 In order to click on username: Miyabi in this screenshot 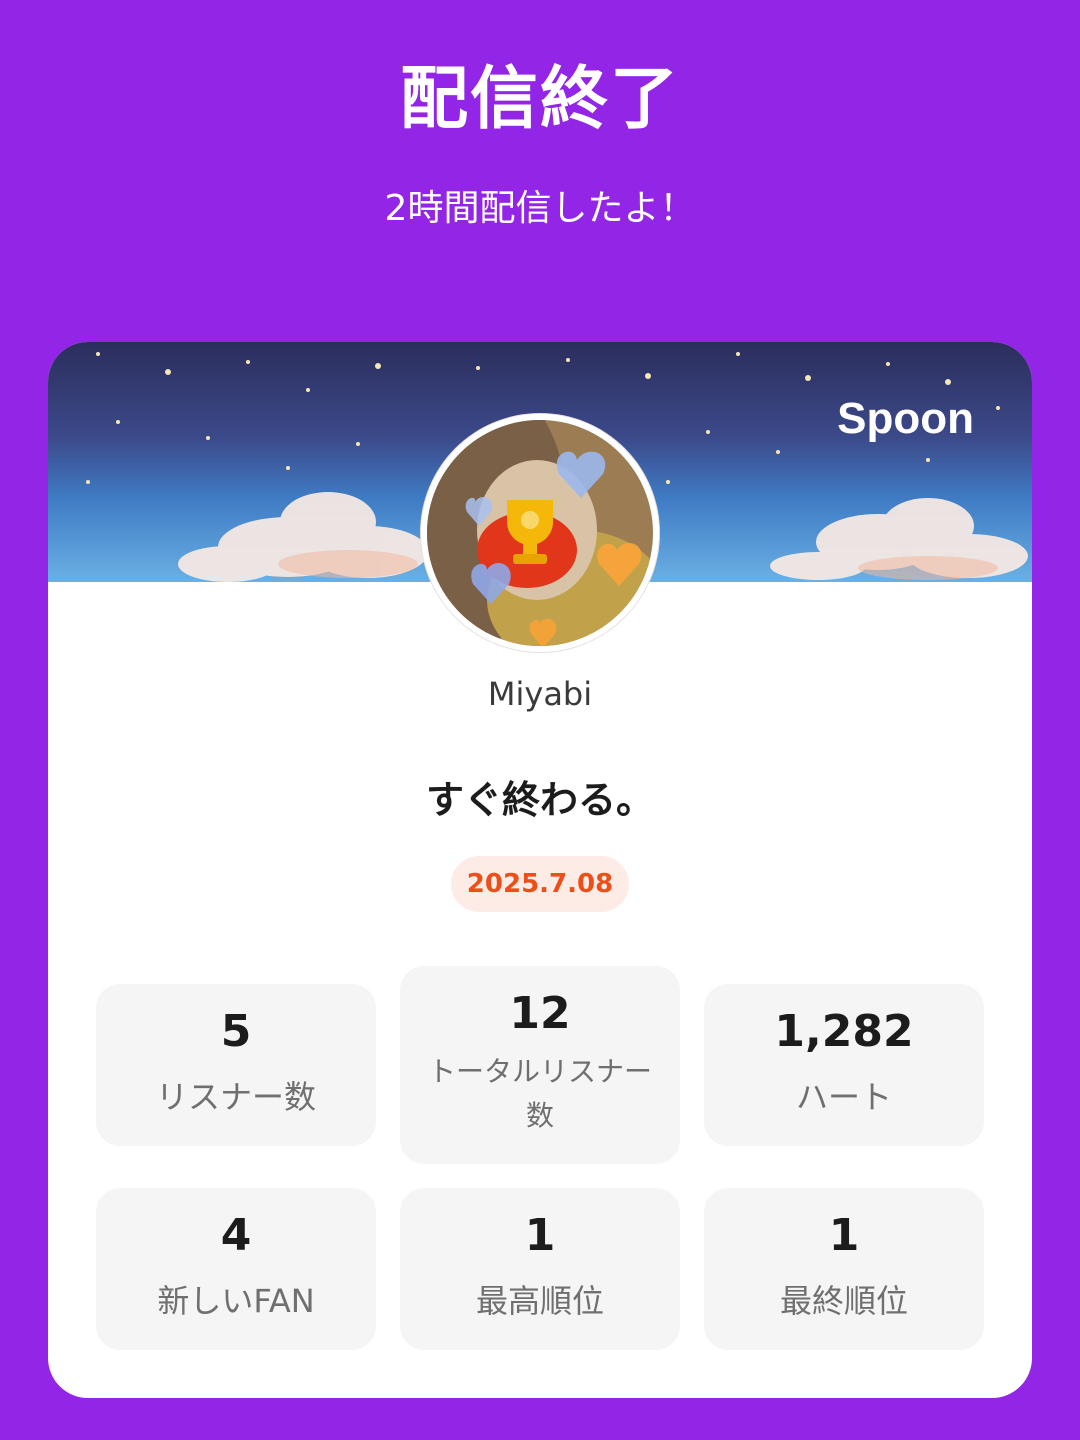, I will do `click(540, 694)`.